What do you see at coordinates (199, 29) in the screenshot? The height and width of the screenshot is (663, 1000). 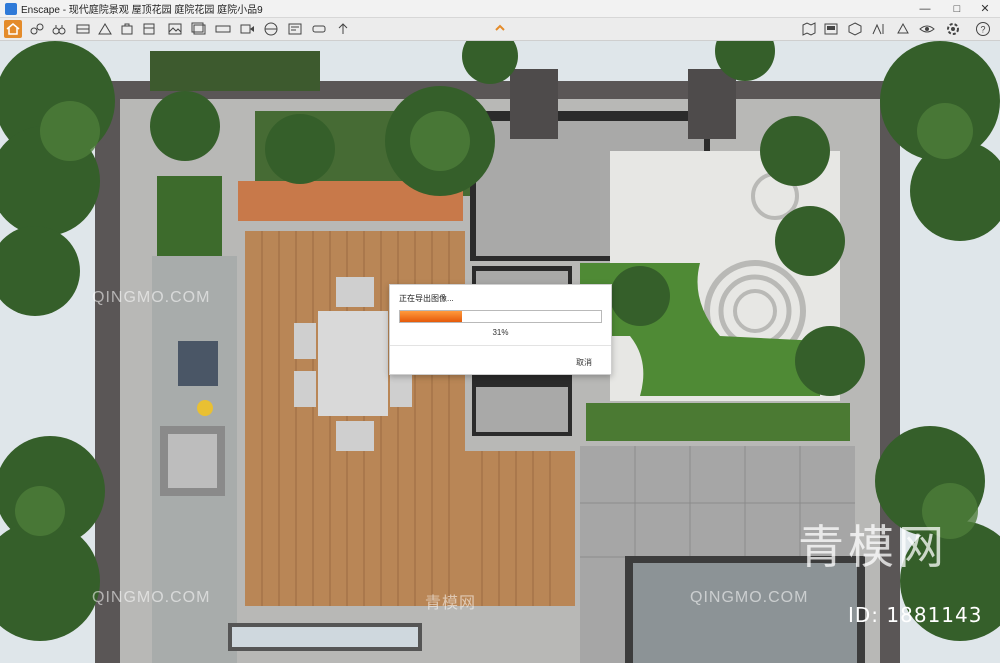 I see `export-batch-icon` at bounding box center [199, 29].